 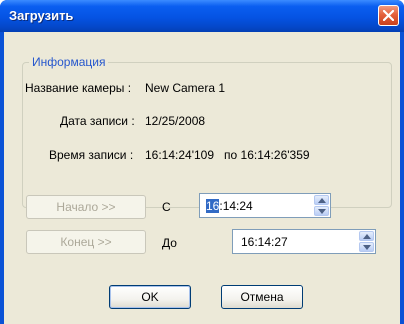 I want to click on to-time-value: 16:14:27, so click(x=264, y=242).